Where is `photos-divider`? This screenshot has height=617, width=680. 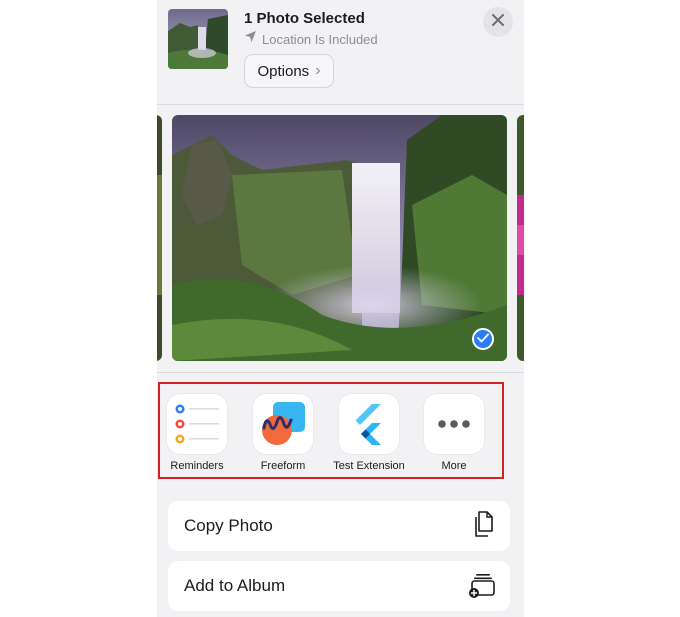
photos-divider is located at coordinates (340, 372).